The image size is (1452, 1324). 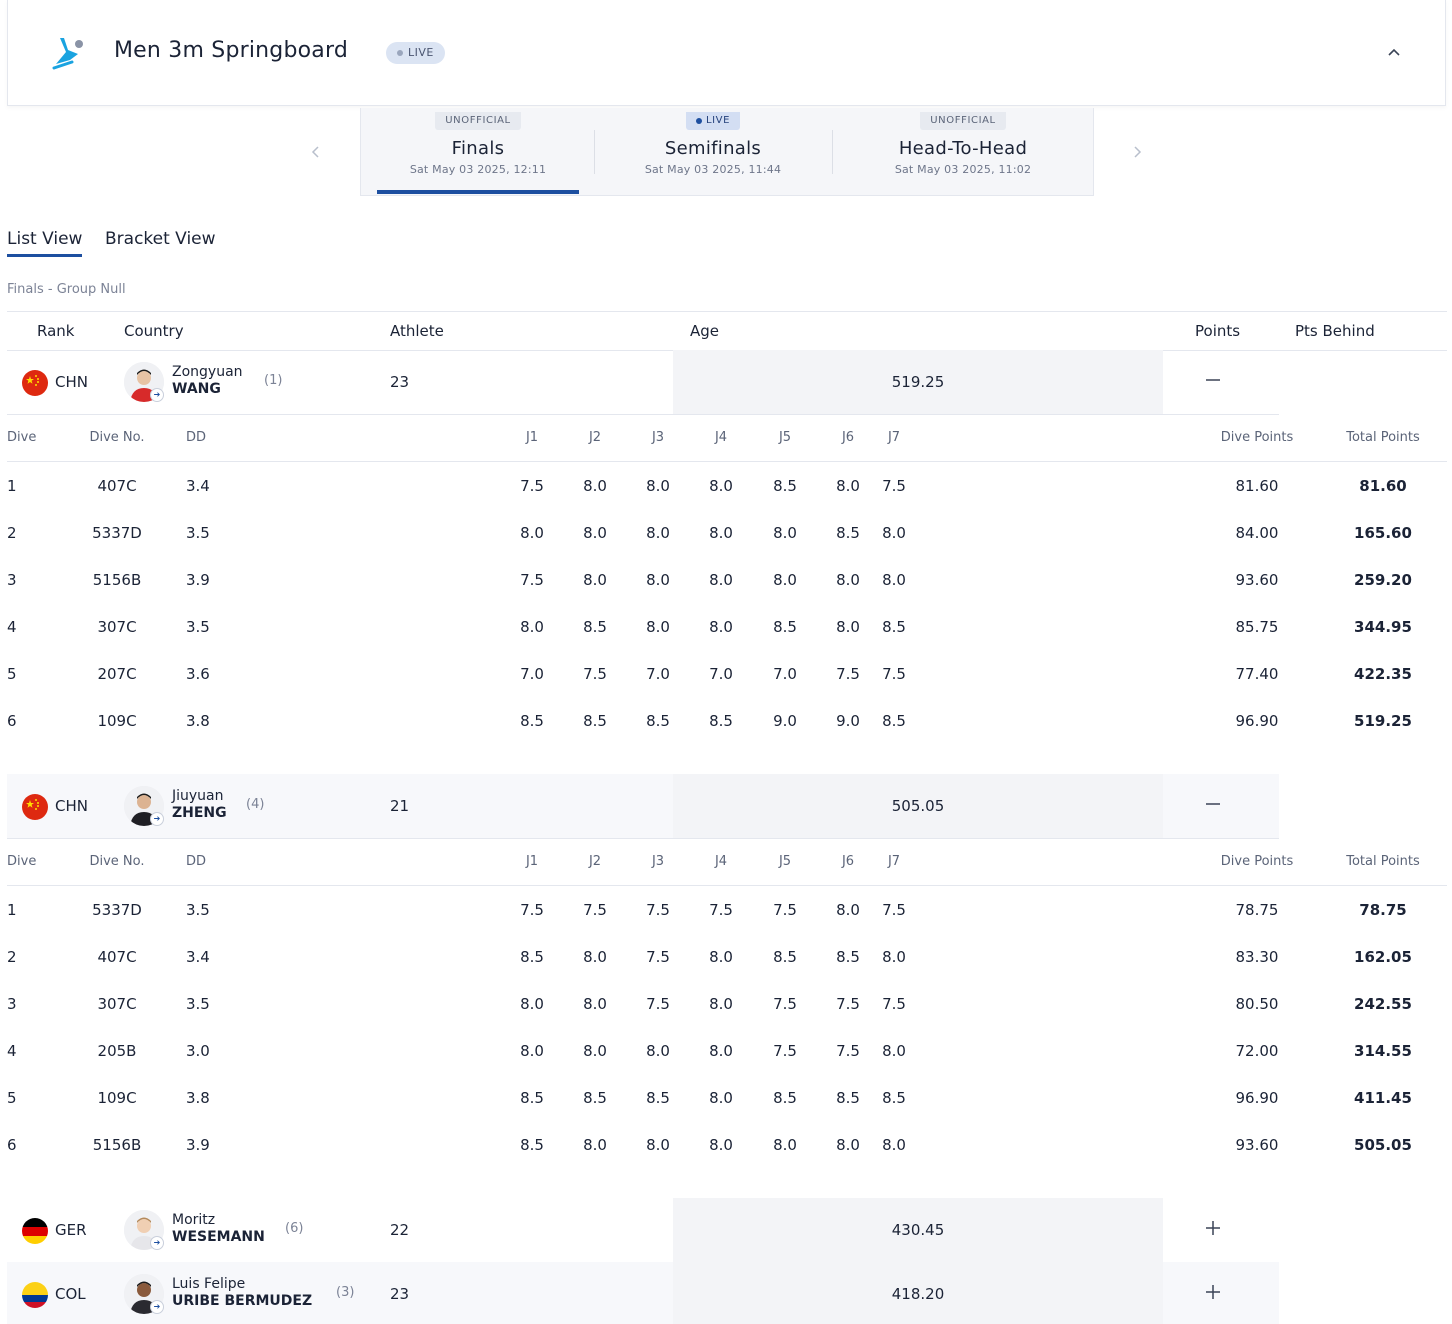 I want to click on athlete-first-name: Zongyuan, so click(x=207, y=372).